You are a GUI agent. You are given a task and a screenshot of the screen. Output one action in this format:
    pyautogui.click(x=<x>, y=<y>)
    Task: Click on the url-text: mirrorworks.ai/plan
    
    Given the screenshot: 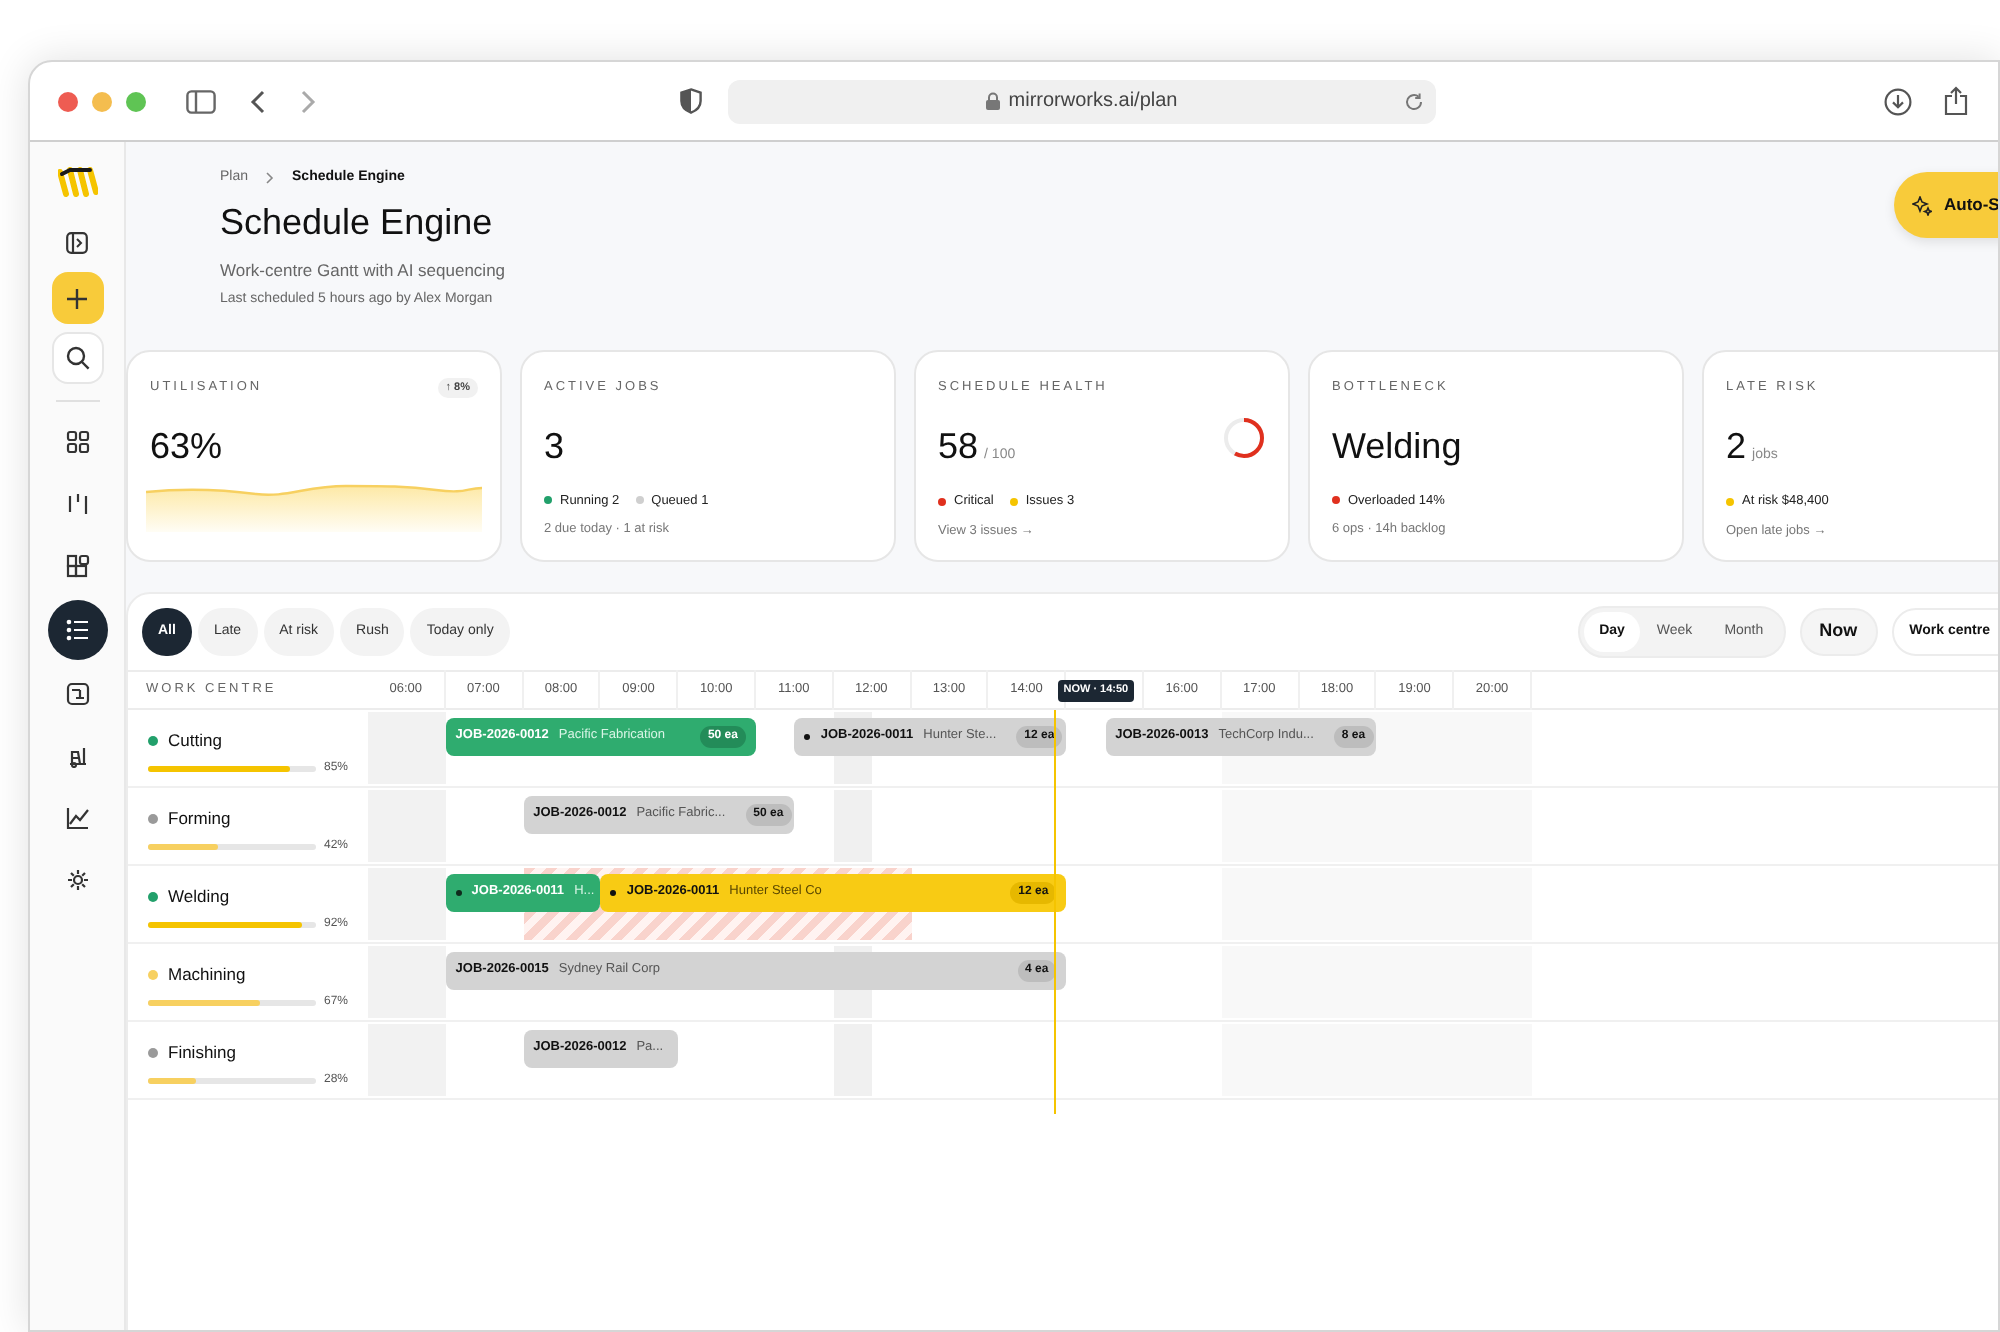 What is the action you would take?
    pyautogui.click(x=1093, y=102)
    